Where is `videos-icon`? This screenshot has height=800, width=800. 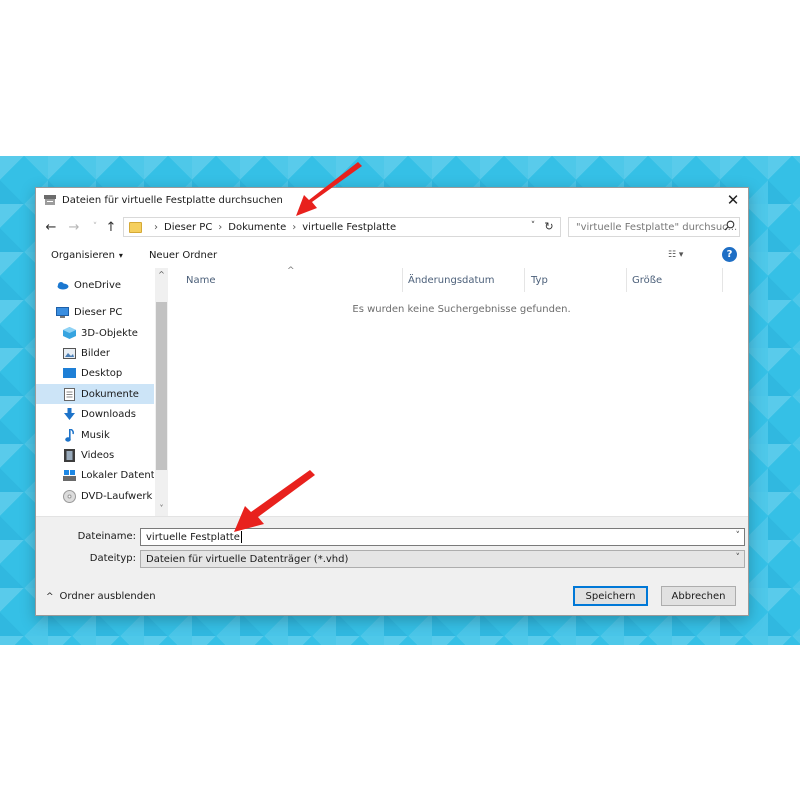
videos-icon is located at coordinates (69, 455).